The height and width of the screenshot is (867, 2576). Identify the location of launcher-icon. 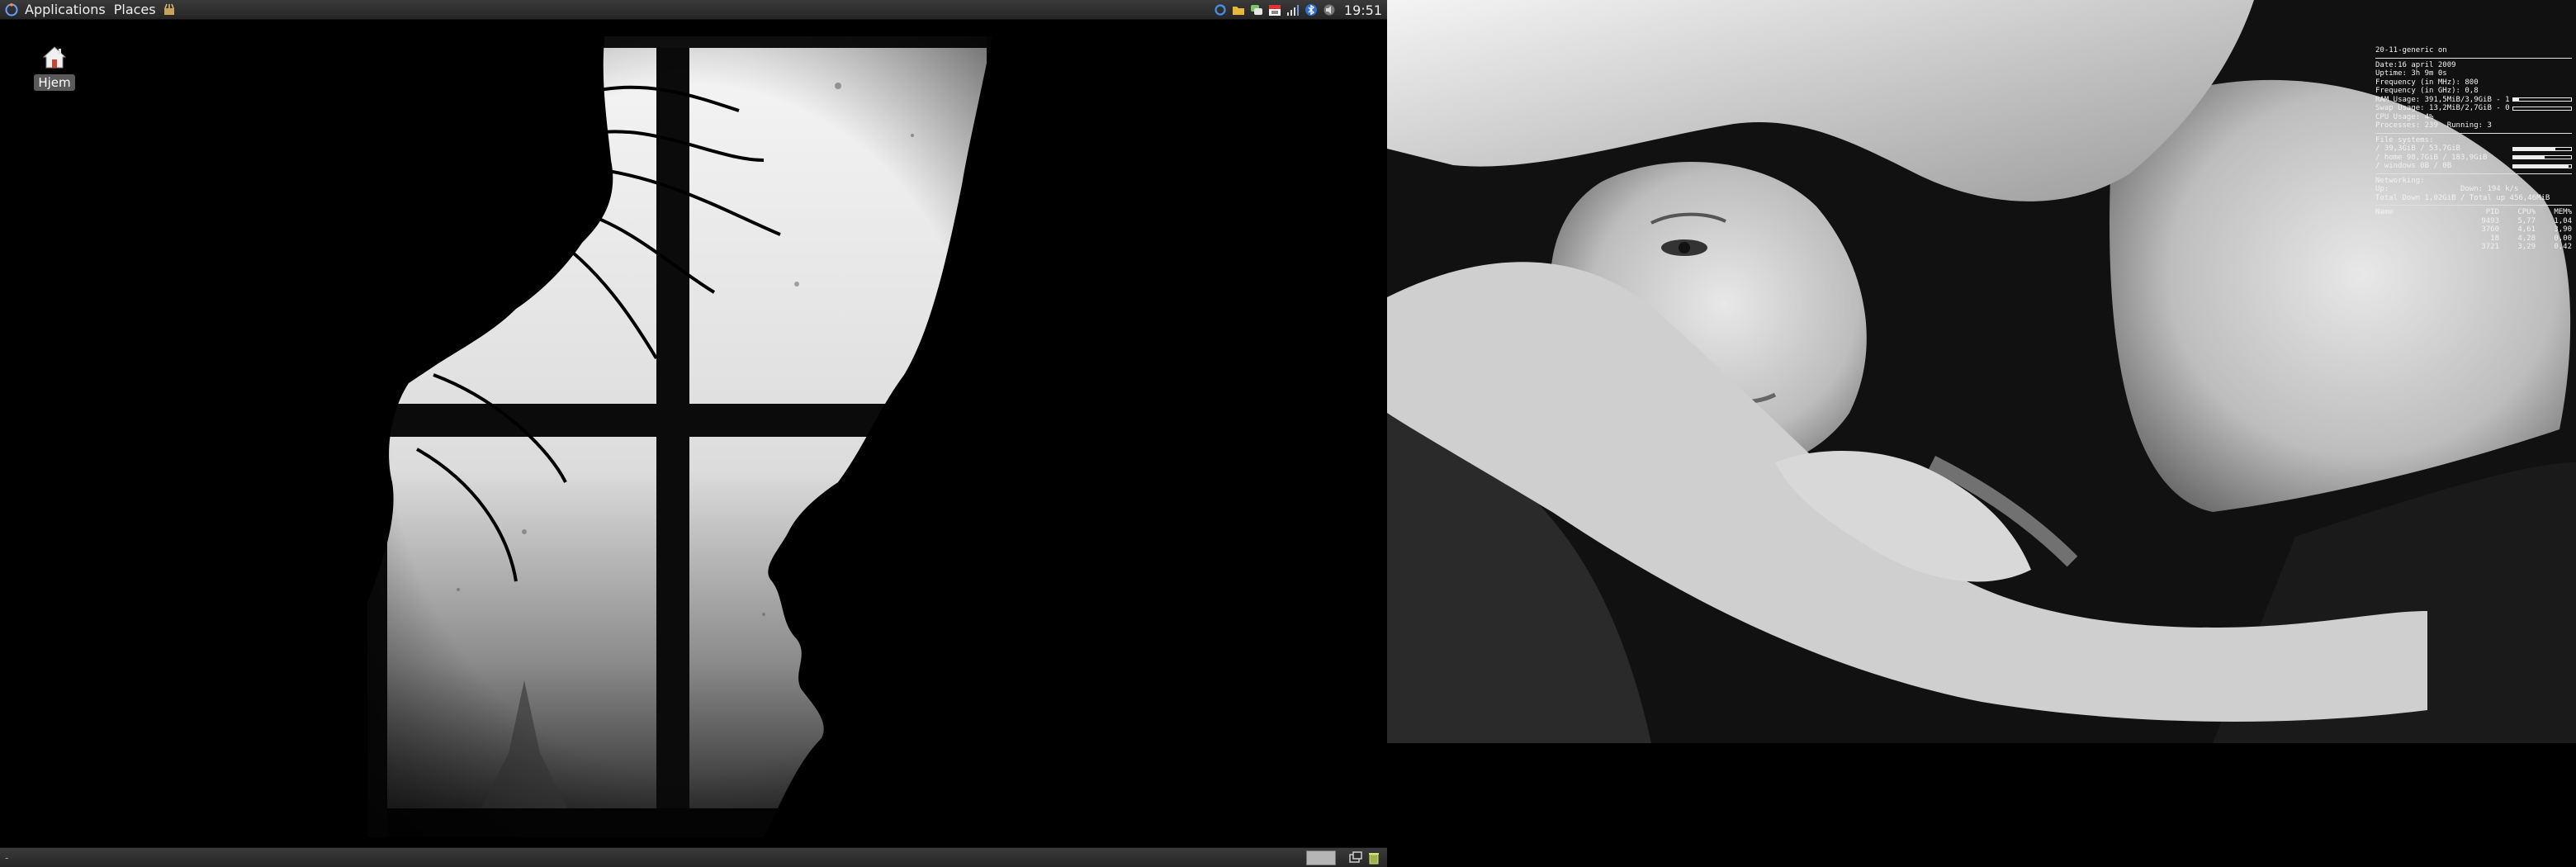
(169, 10).